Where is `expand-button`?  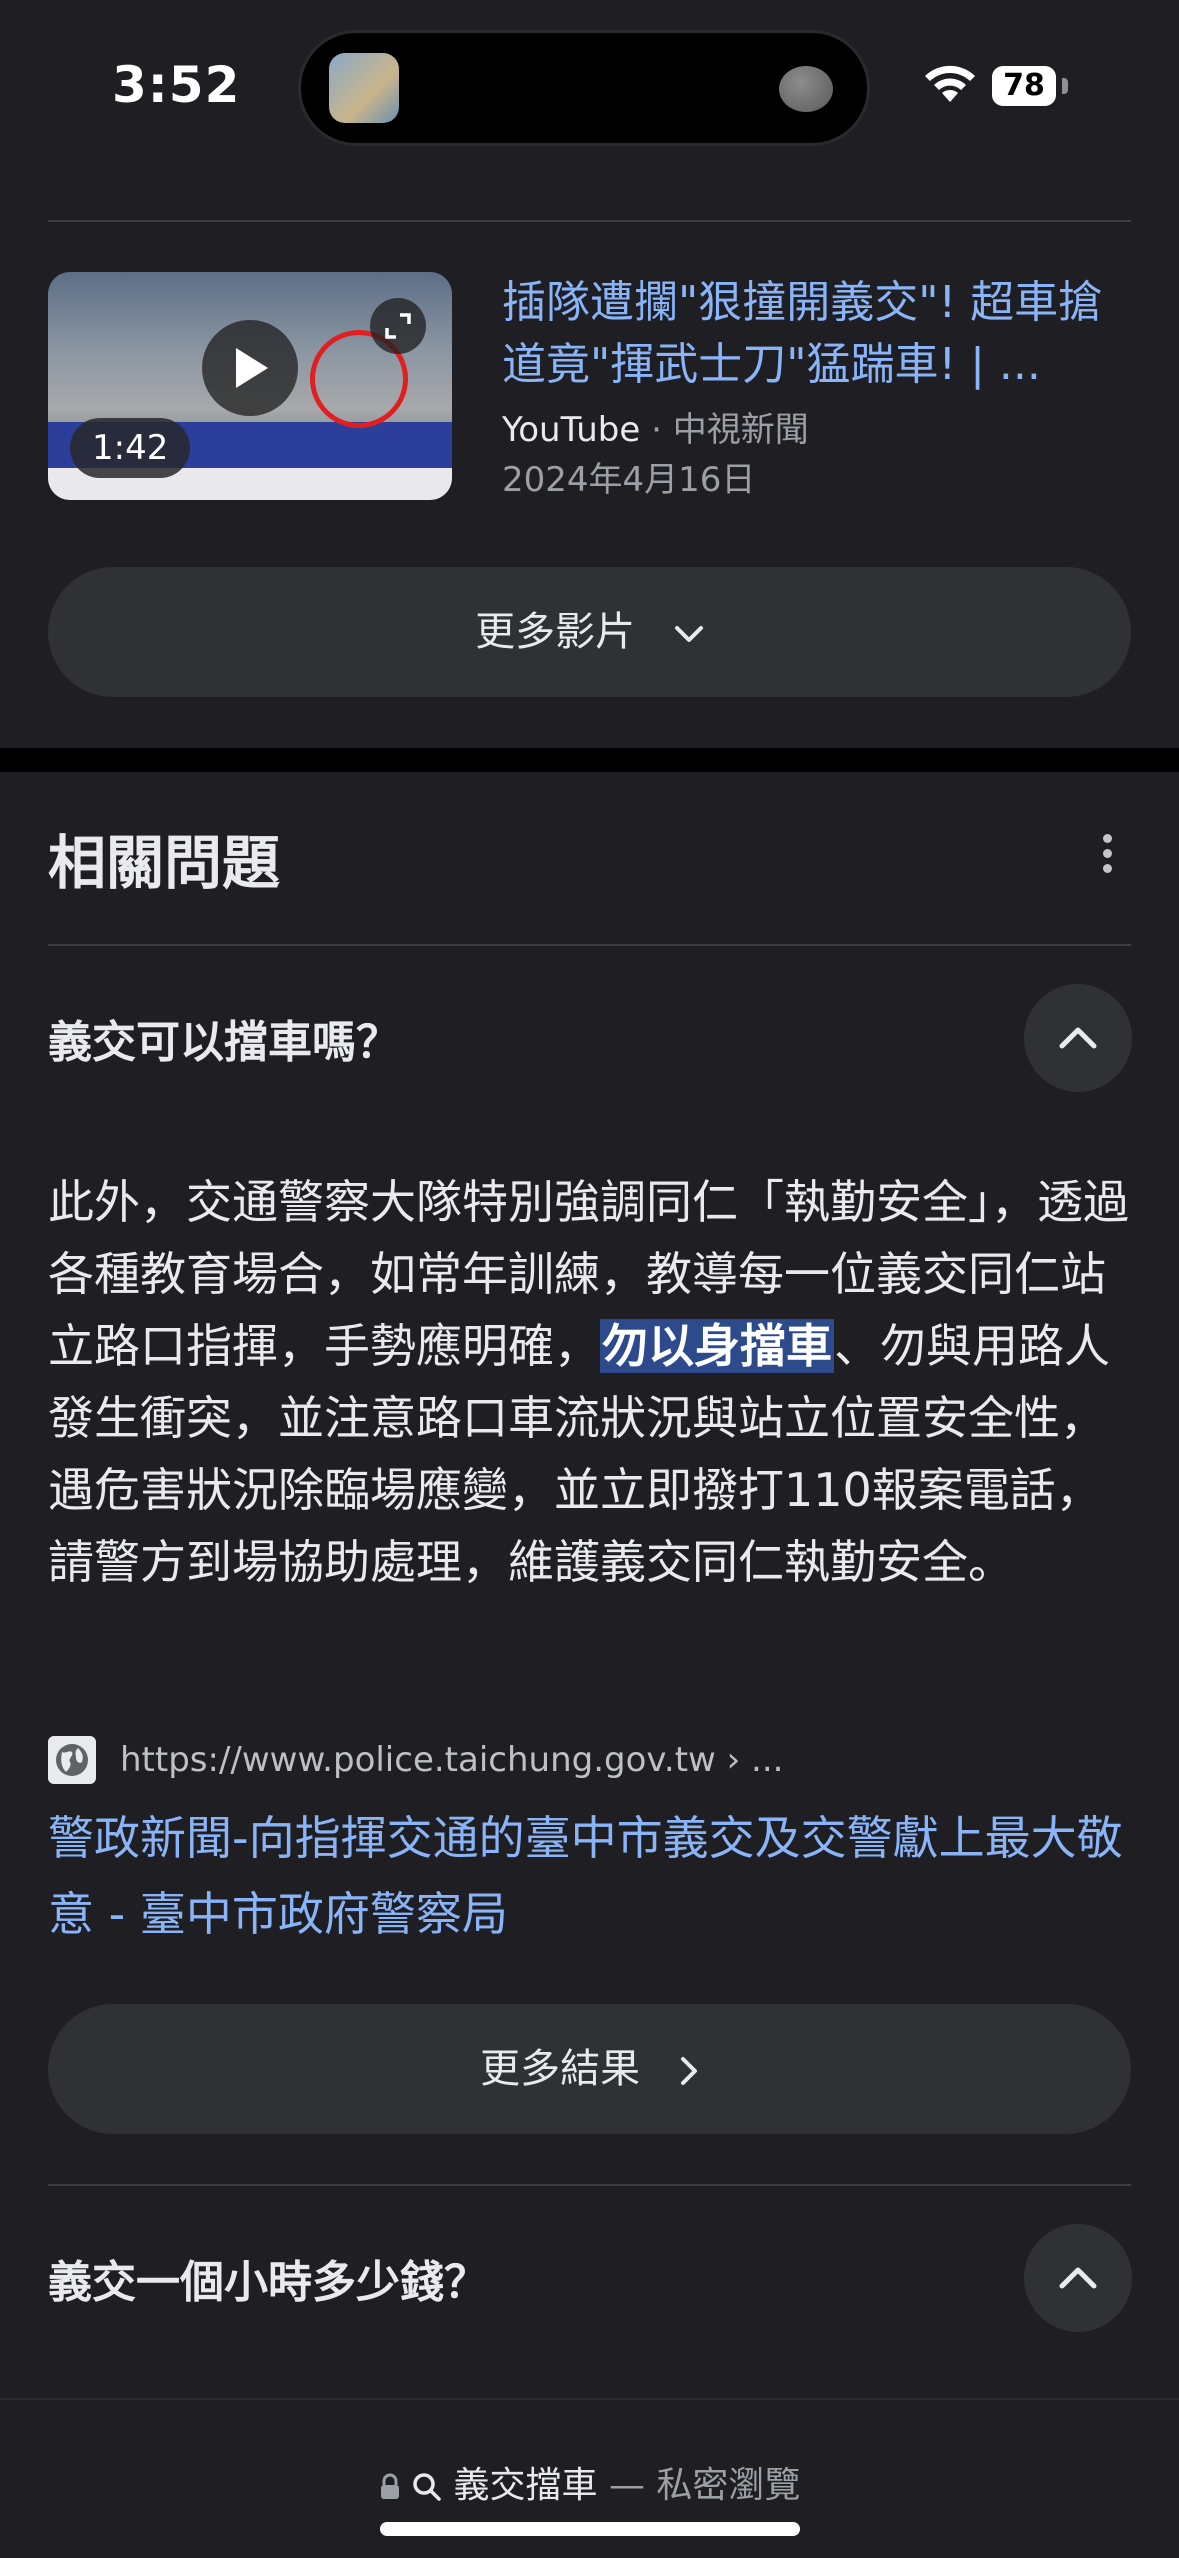 expand-button is located at coordinates (398, 326).